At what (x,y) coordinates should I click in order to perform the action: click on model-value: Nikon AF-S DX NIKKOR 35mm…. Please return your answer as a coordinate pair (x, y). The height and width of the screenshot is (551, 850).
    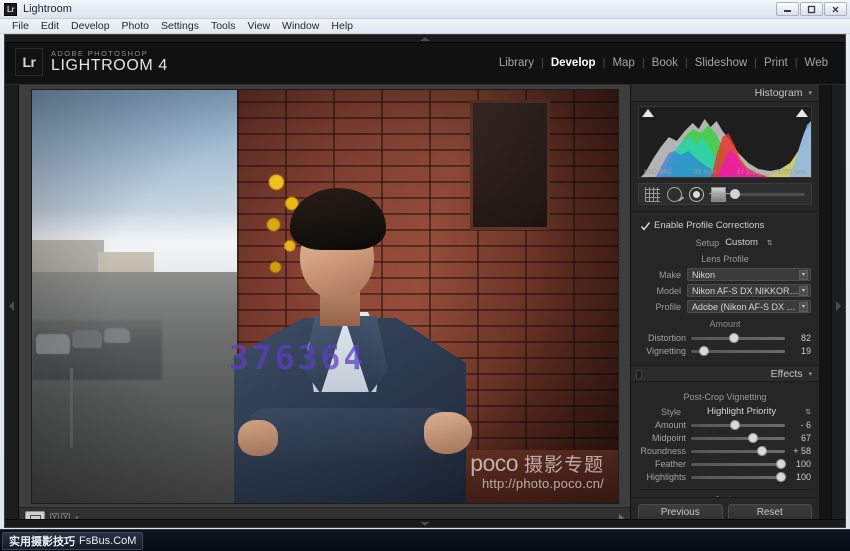
    Looking at the image, I should click on (745, 290).